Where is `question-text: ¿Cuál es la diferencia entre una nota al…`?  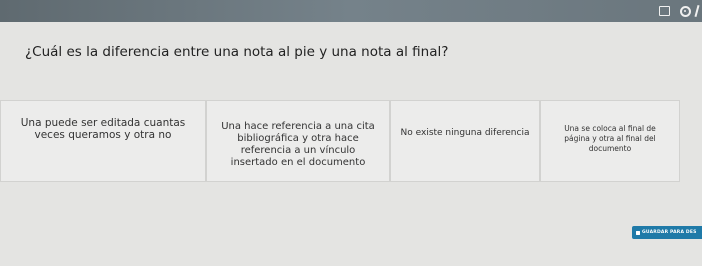
question-text: ¿Cuál es la diferencia entre una nota al… is located at coordinates (237, 52).